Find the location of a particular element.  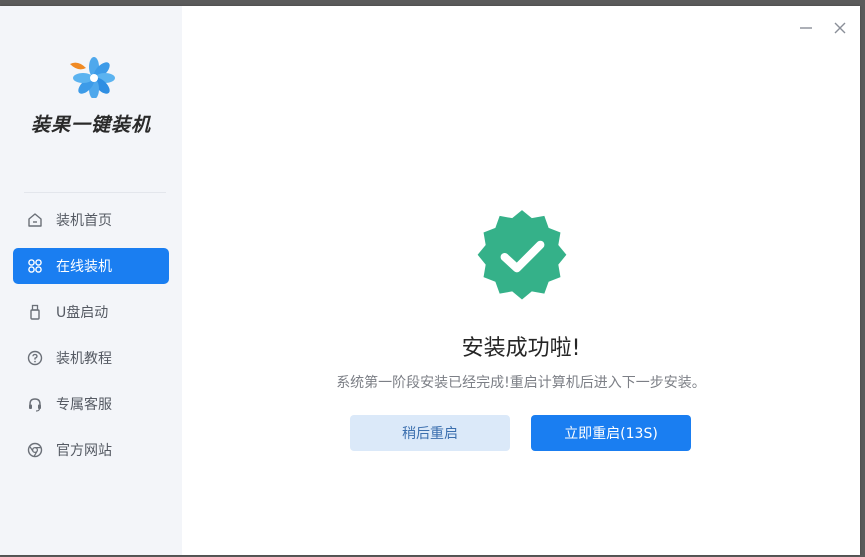

help-icon is located at coordinates (35, 358).